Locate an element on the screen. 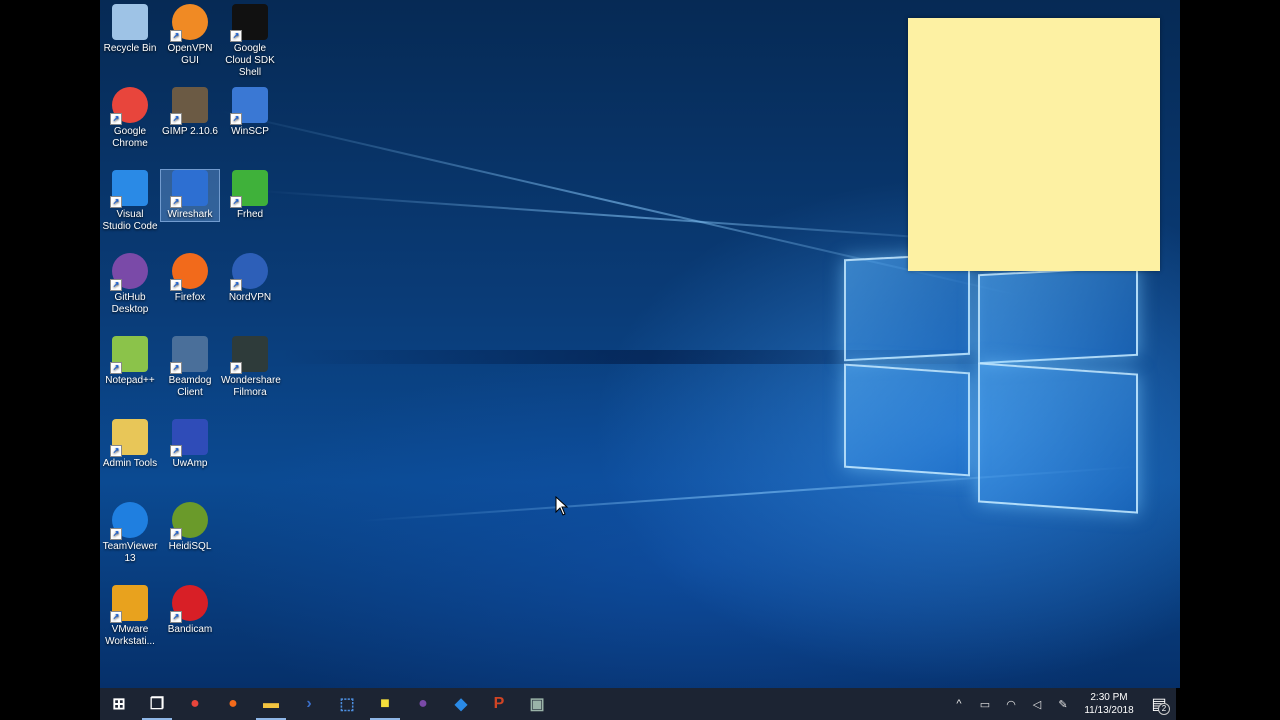 Image resolution: width=1280 pixels, height=720 pixels. file-explorer-icon: ▬ is located at coordinates (271, 703).